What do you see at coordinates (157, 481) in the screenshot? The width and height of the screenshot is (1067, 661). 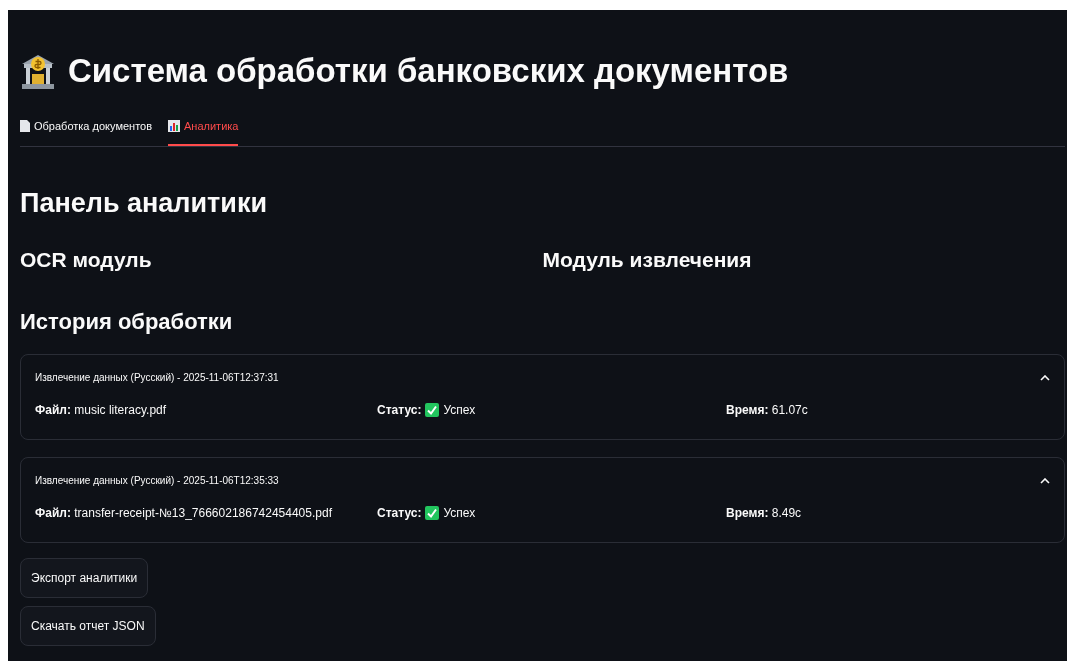 I see `entry-title: Извлечение данных (Русский) - 2025-11-06T12:35:33` at bounding box center [157, 481].